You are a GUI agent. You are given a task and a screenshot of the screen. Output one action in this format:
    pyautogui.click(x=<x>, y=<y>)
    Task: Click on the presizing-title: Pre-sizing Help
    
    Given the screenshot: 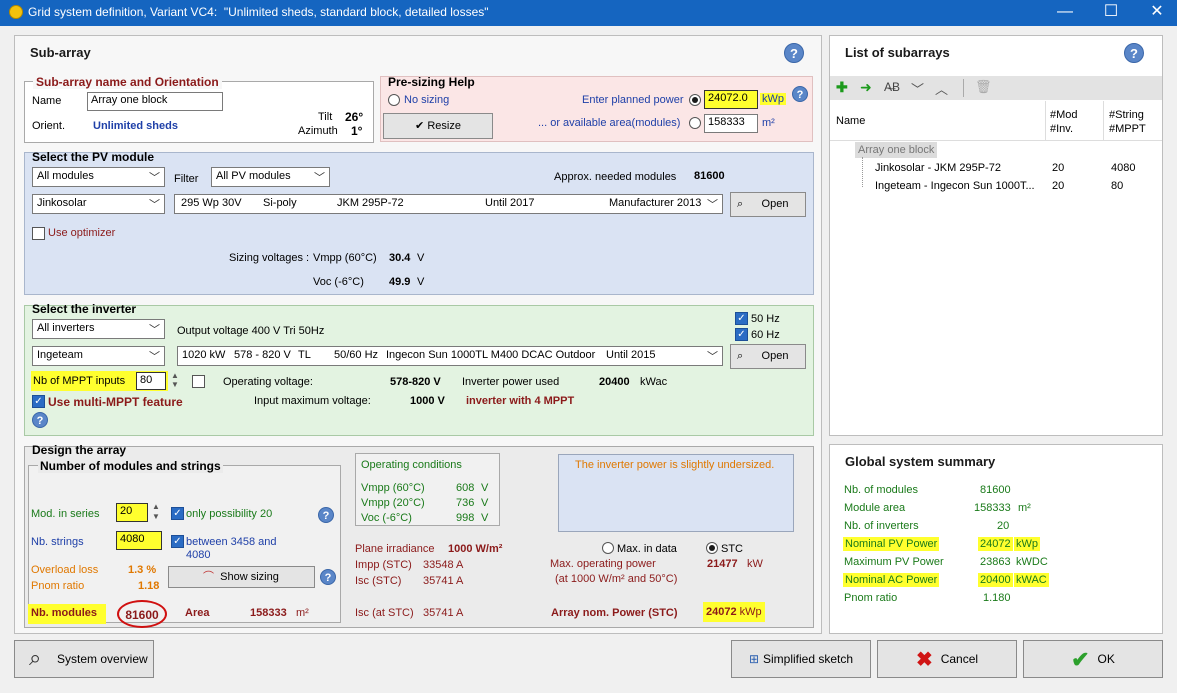 What is the action you would take?
    pyautogui.click(x=431, y=82)
    